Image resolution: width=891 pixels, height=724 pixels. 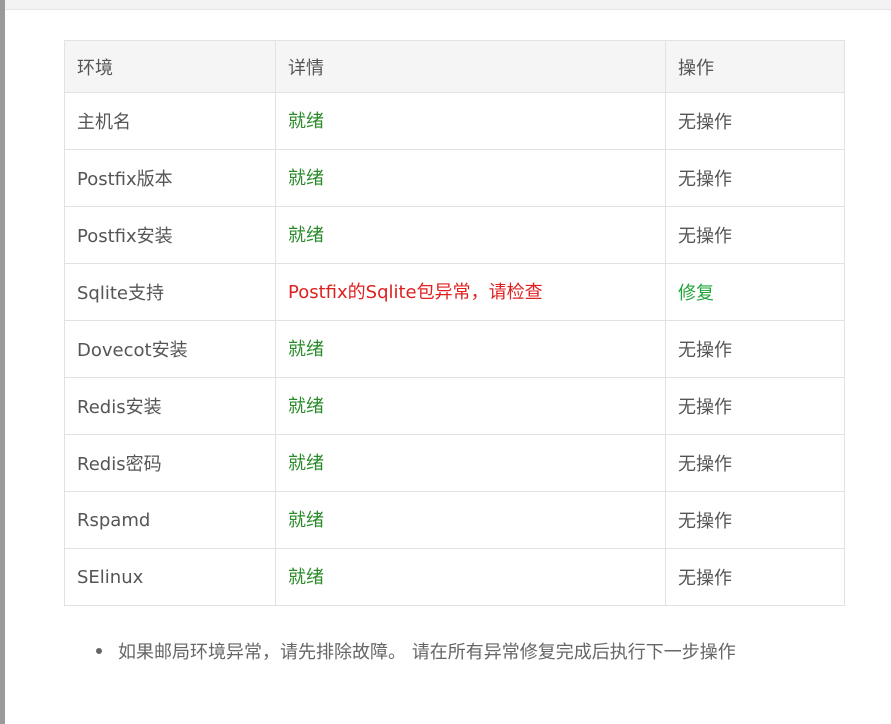 I want to click on table-row: Postfix安装 就绪 无操作, so click(x=454, y=235).